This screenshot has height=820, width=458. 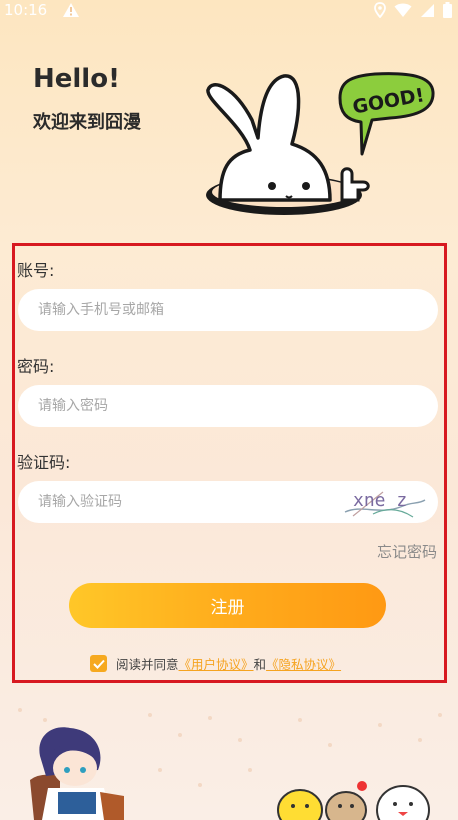 I want to click on warning-icon, so click(x=71, y=10).